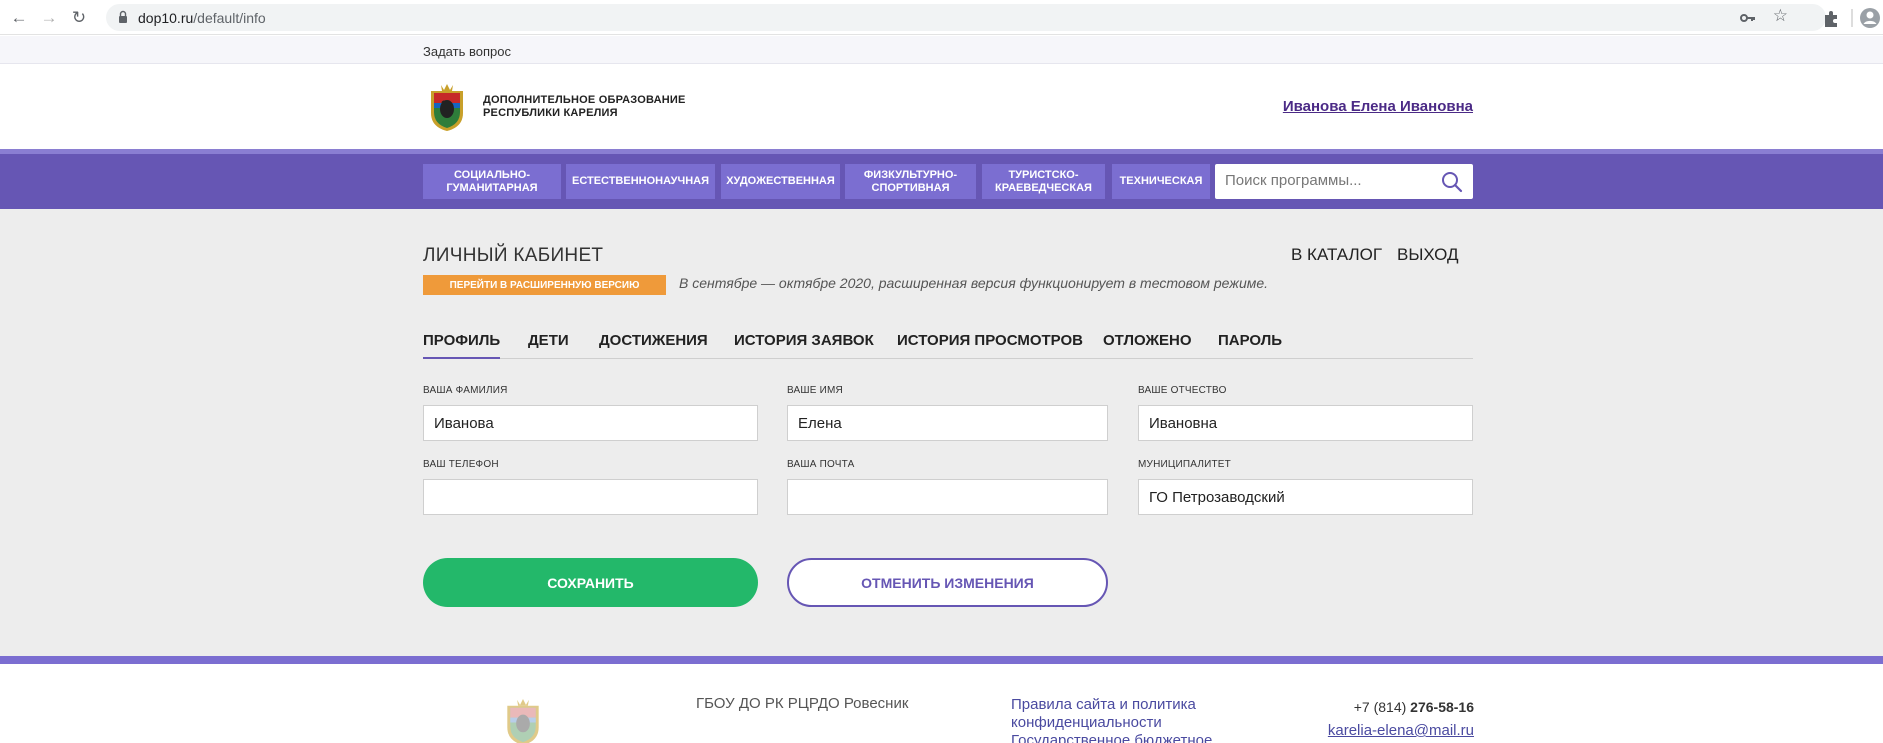  What do you see at coordinates (947, 497) in the screenshot?
I see `email-field` at bounding box center [947, 497].